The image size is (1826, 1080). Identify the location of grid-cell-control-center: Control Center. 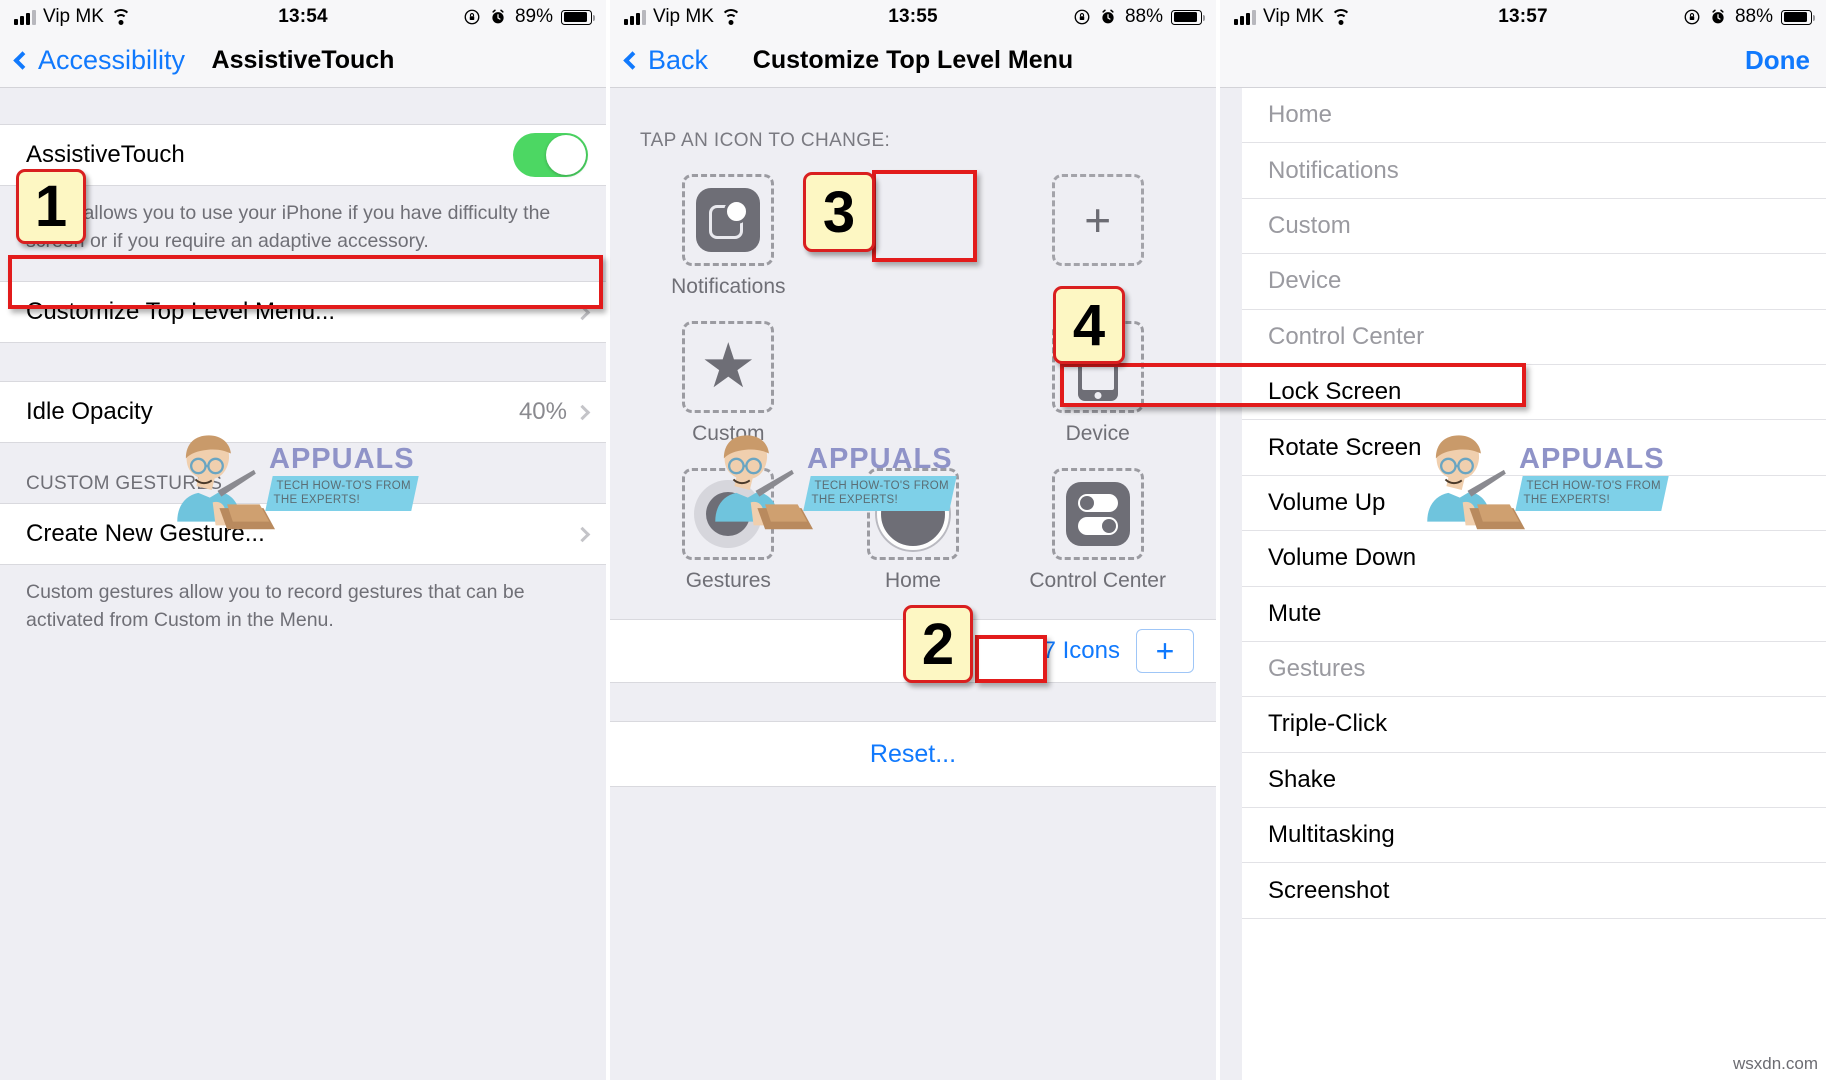
(1097, 530).